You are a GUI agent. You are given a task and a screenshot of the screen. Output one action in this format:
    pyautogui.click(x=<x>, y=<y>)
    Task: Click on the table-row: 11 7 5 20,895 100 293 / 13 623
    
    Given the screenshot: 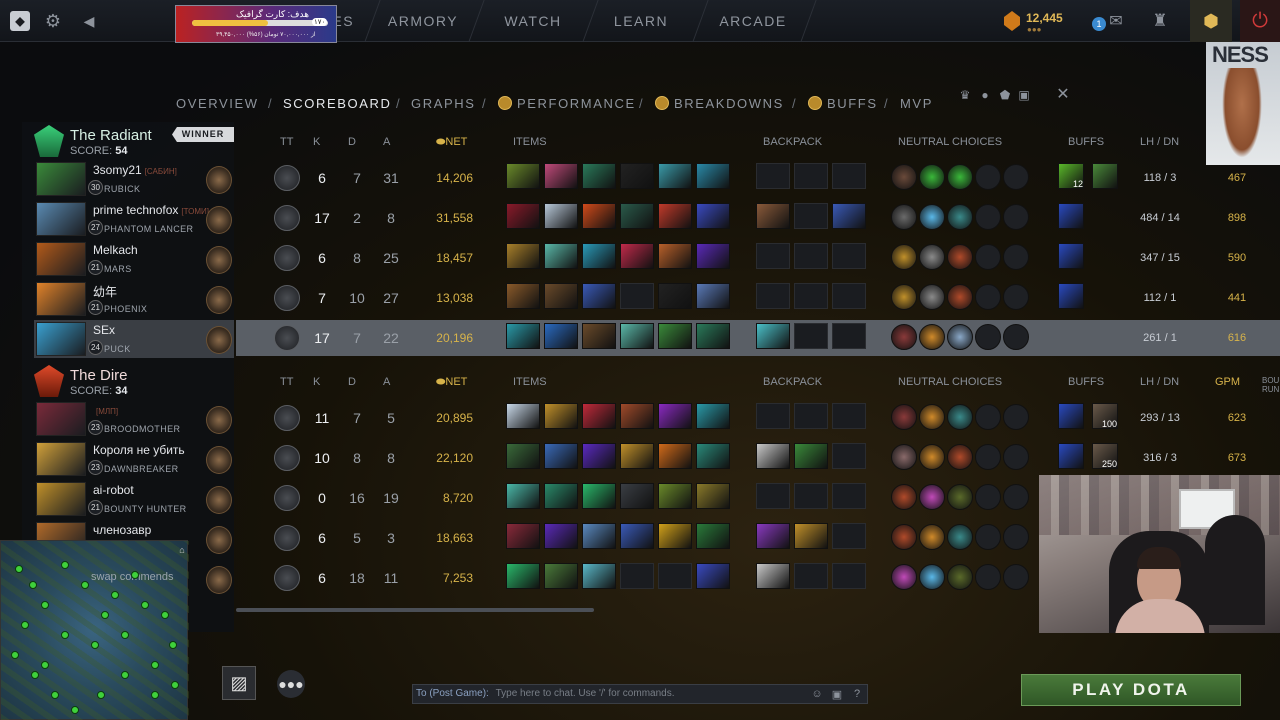 What is the action you would take?
    pyautogui.click(x=758, y=418)
    